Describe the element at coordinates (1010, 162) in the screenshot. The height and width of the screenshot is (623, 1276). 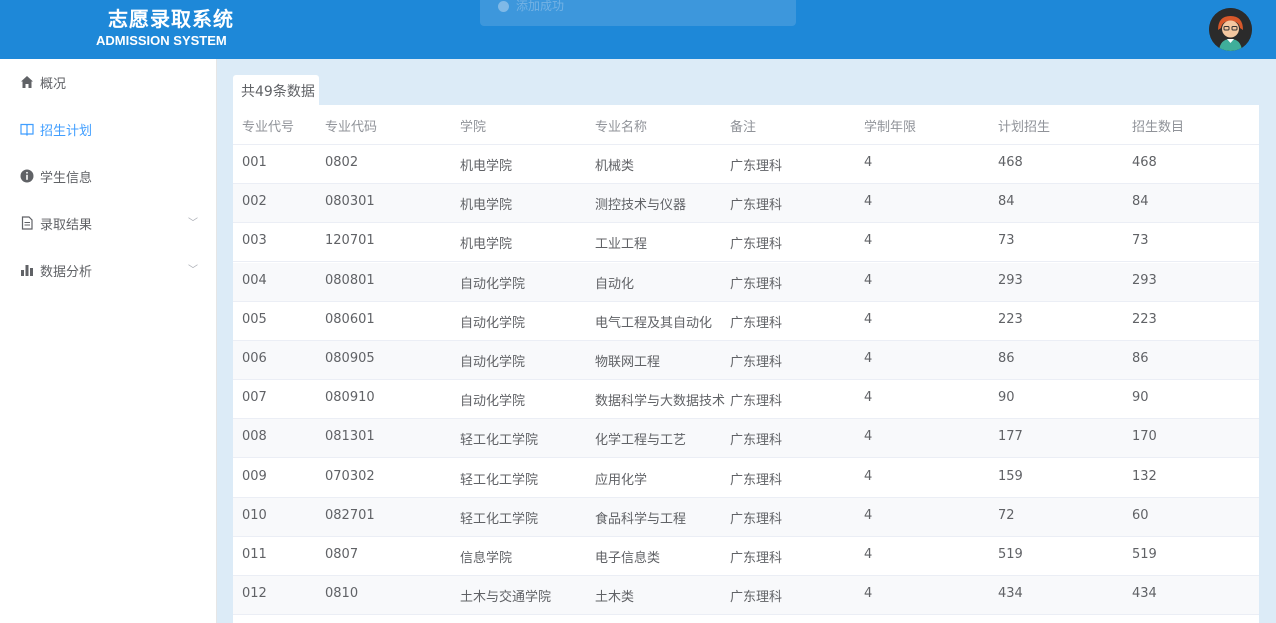
I see `table-cell: 468` at that location.